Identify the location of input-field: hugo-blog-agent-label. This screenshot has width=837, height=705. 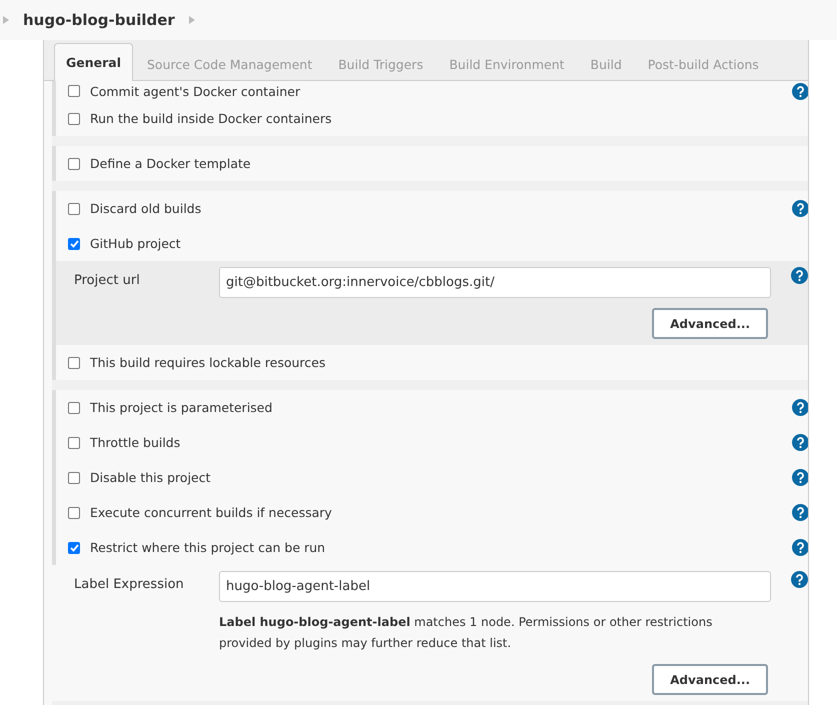
(495, 586).